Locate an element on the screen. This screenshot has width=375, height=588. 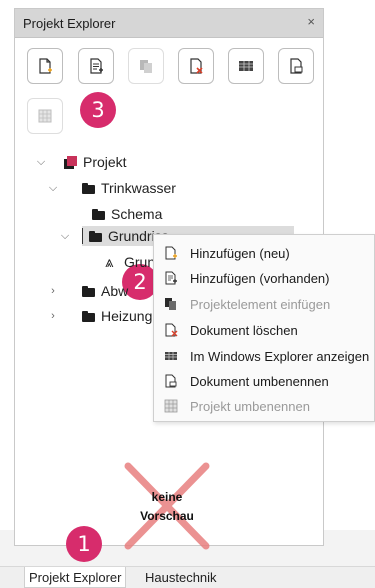
menu-label: Projektelement einfügen is located at coordinates (260, 304).